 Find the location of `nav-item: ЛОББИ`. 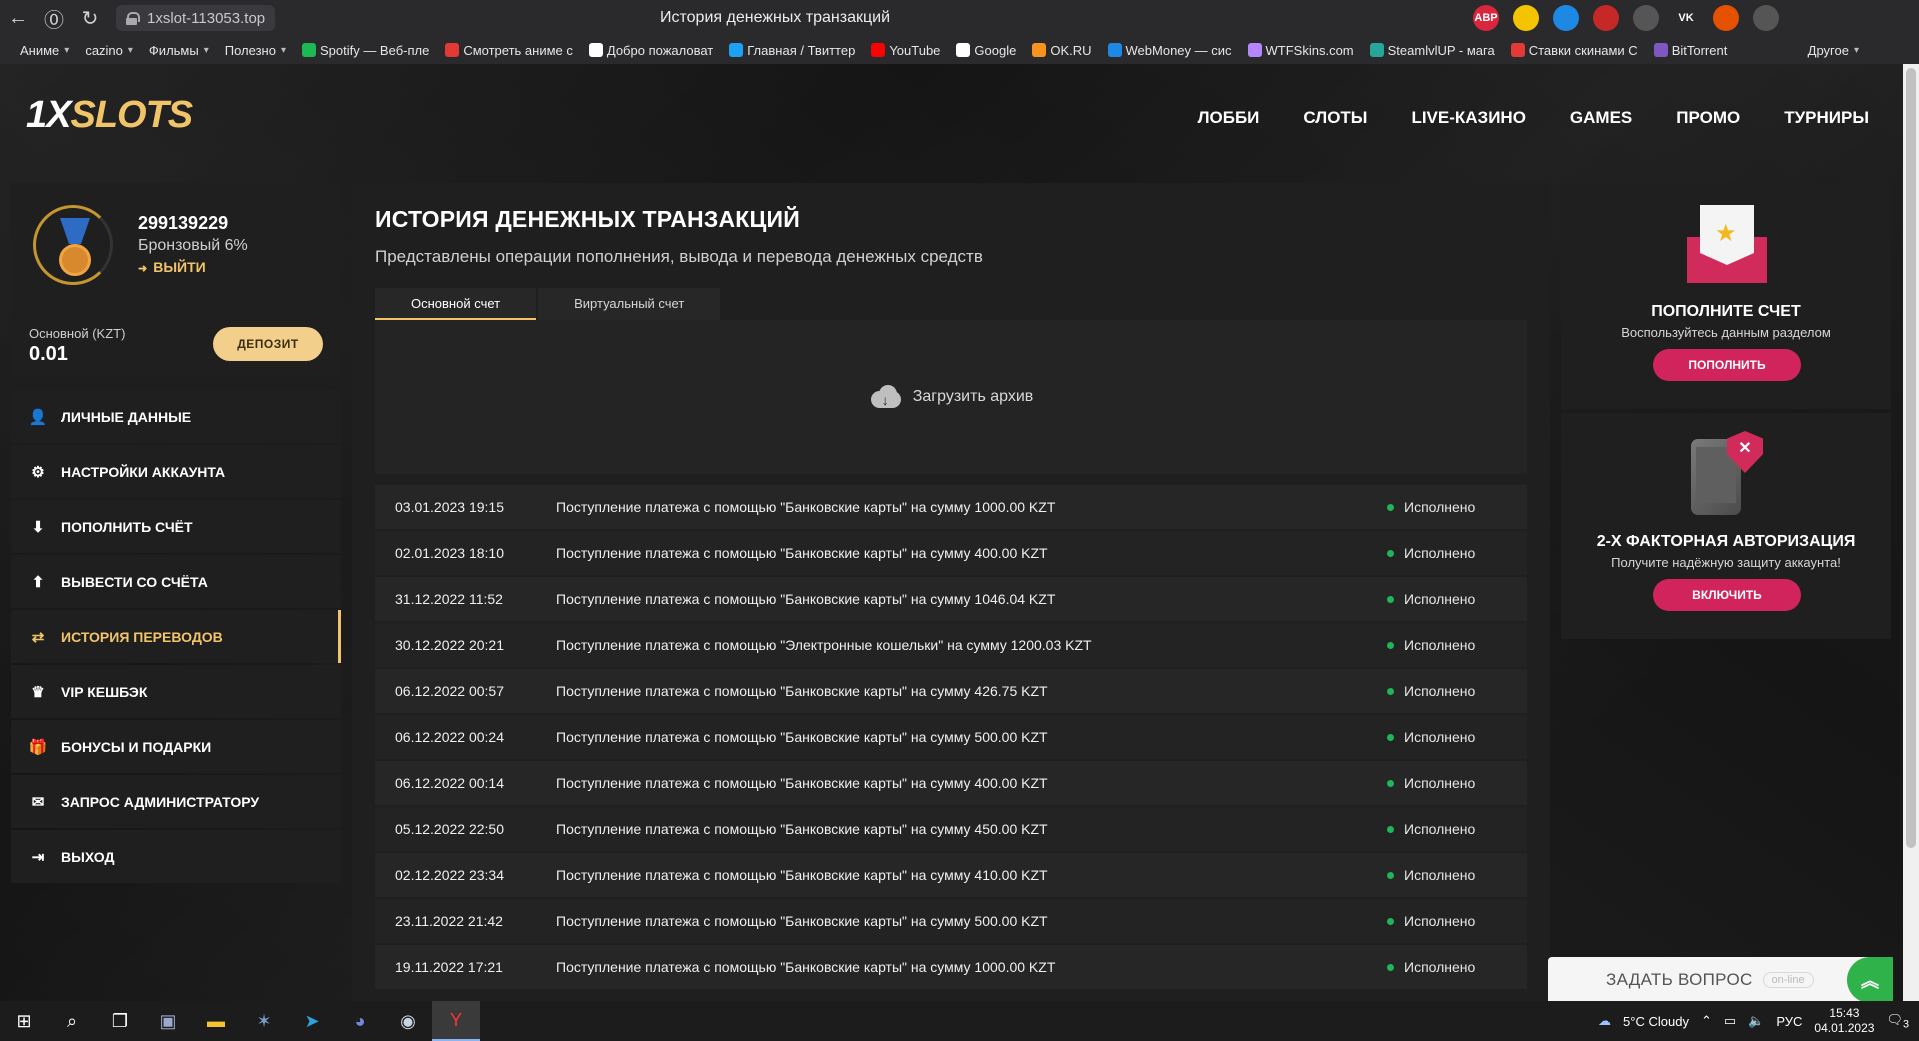

nav-item: ЛОББИ is located at coordinates (1229, 118).